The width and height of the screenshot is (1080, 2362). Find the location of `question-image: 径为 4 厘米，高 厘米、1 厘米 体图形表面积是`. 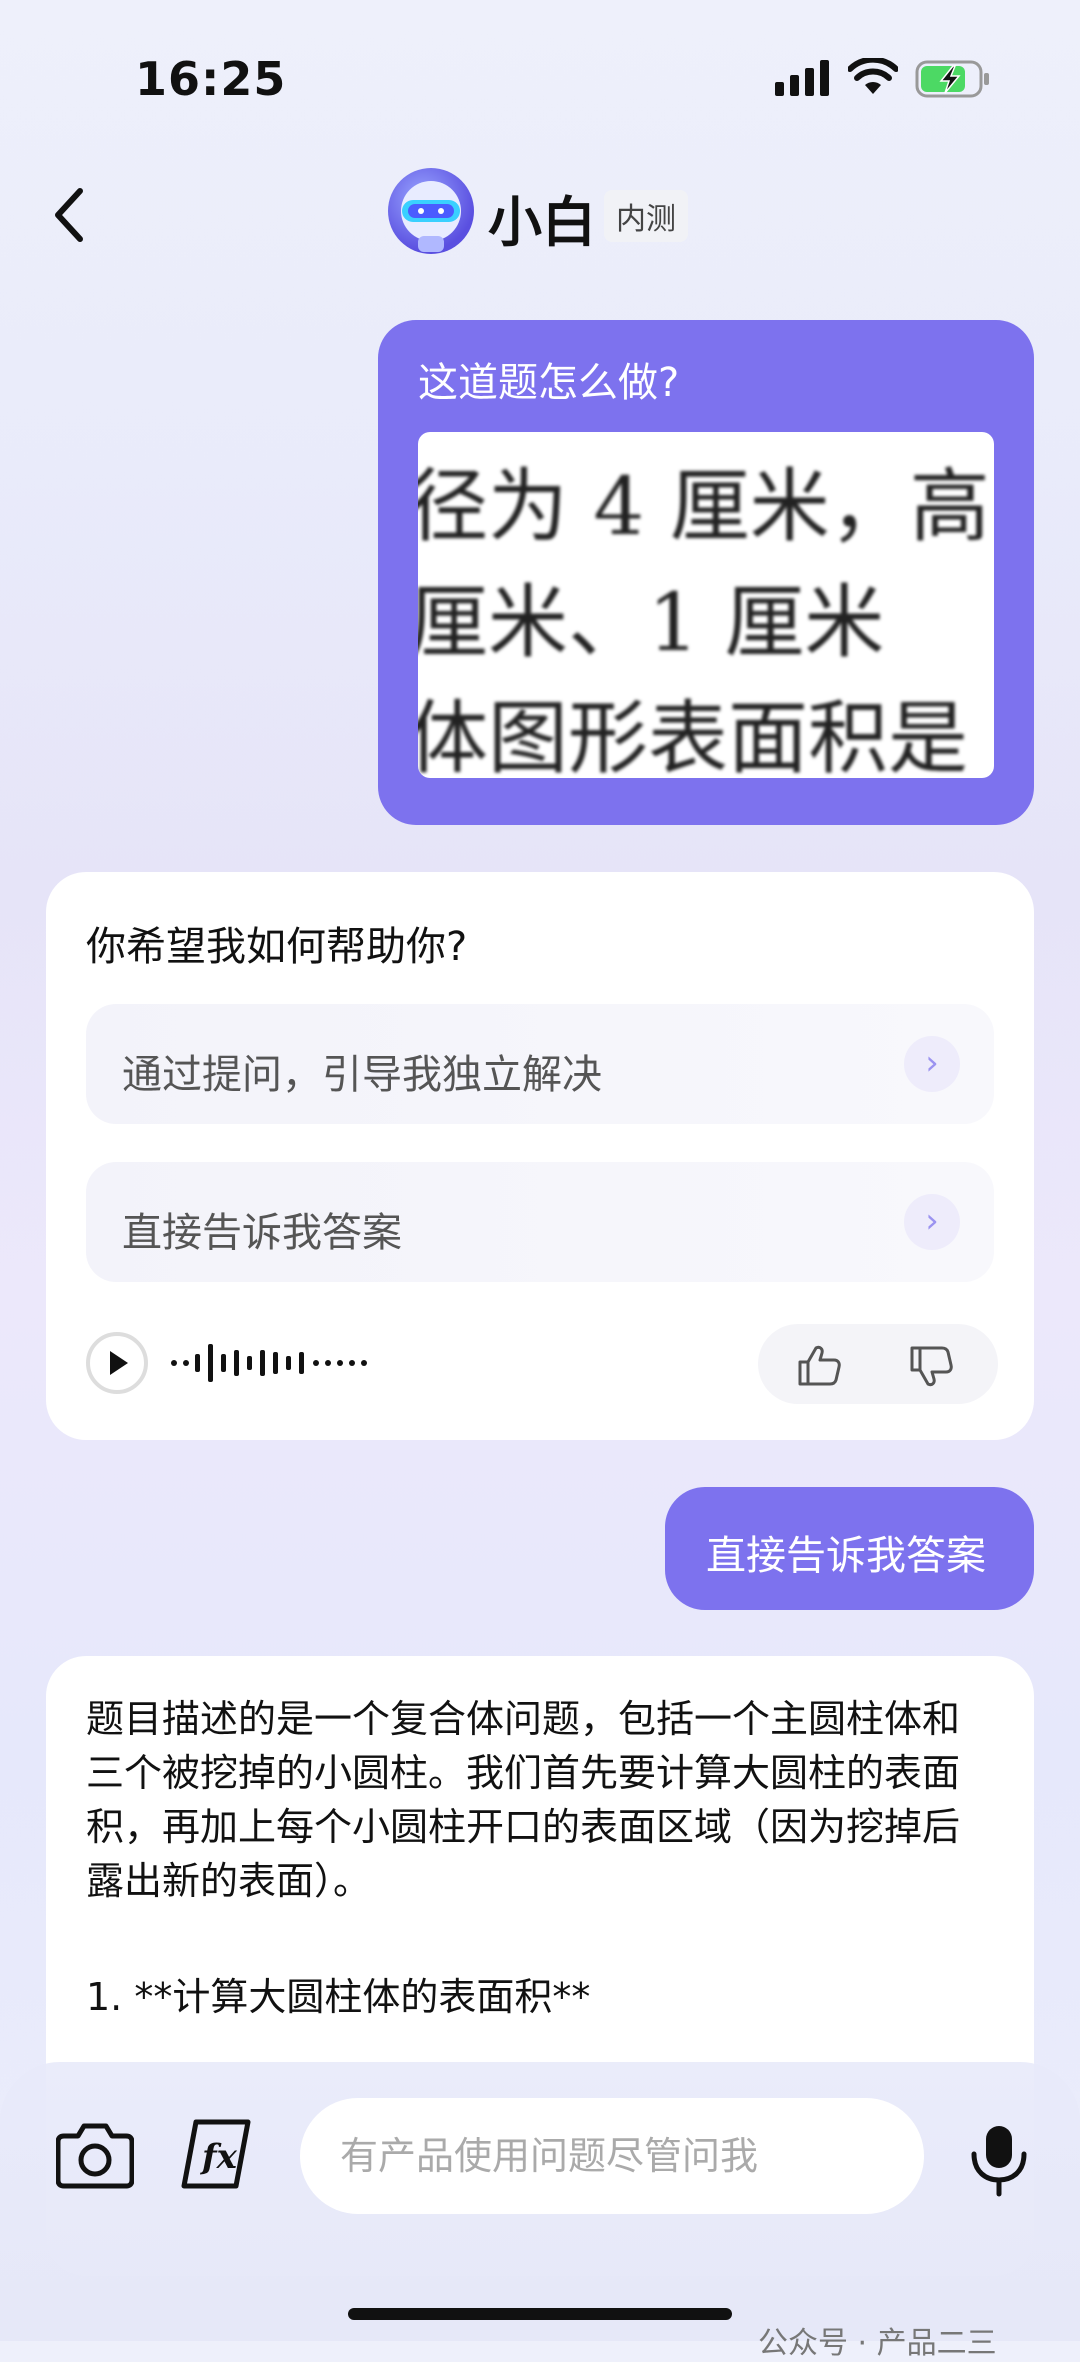

question-image: 径为 4 厘米，高 厘米、1 厘米 体图形表面积是 is located at coordinates (706, 605).